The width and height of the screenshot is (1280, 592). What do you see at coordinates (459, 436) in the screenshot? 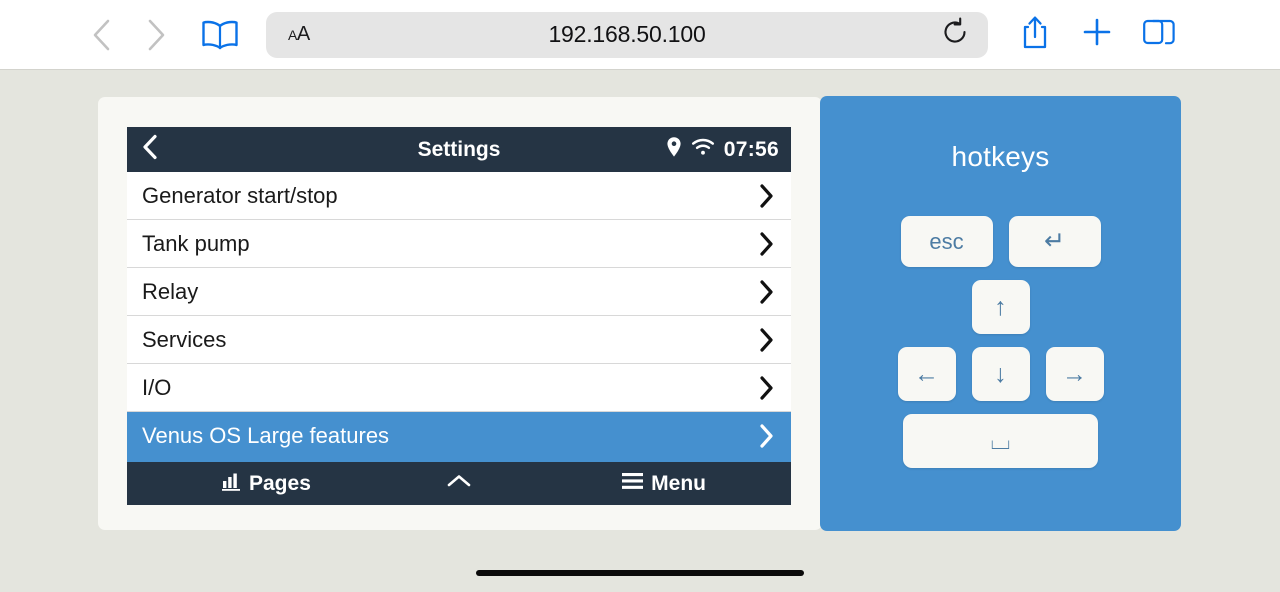
I see `list-item-selected: Venus OS Large features` at bounding box center [459, 436].